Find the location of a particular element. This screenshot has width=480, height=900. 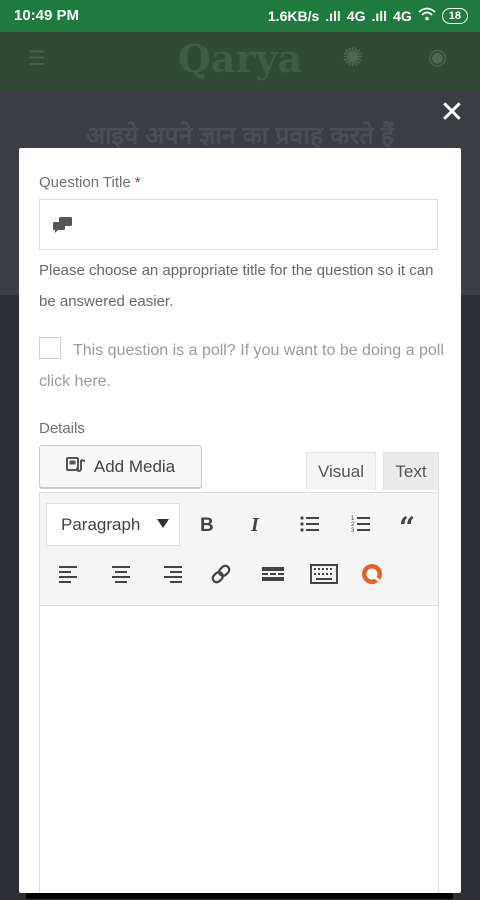

format-select: Paragraph is located at coordinates (113, 524).